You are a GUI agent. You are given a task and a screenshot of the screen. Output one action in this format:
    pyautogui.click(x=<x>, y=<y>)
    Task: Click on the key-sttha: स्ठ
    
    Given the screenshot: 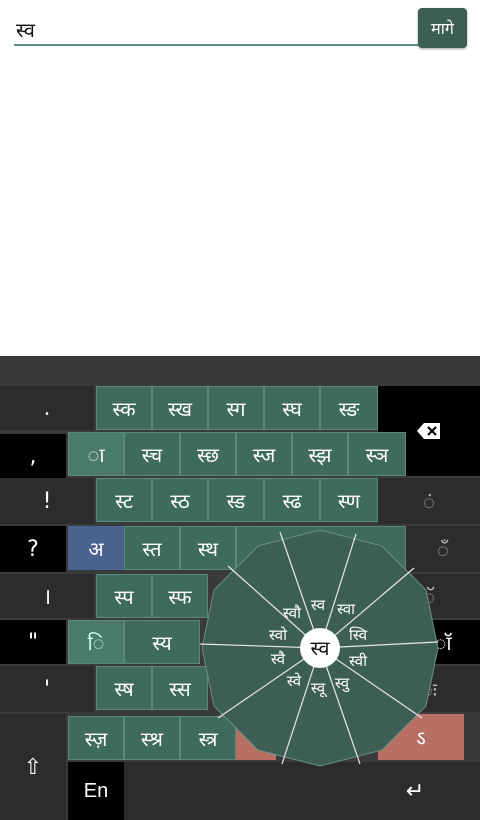 What is the action you would take?
    pyautogui.click(x=180, y=500)
    